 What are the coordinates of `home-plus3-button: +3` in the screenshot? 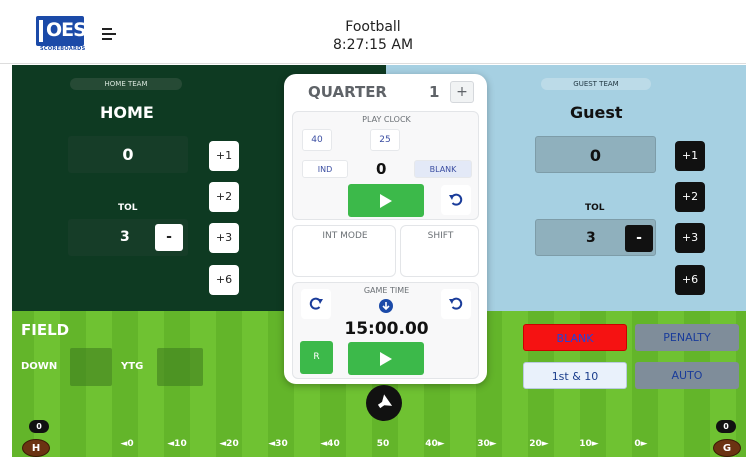 It's located at (224, 238).